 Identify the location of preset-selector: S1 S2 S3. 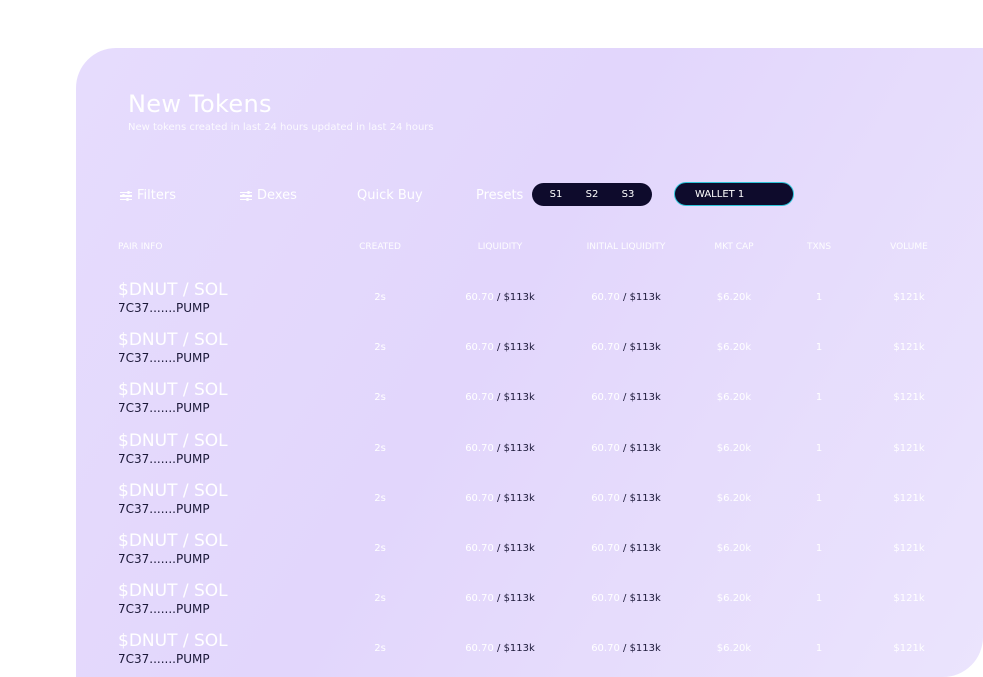
(592, 194).